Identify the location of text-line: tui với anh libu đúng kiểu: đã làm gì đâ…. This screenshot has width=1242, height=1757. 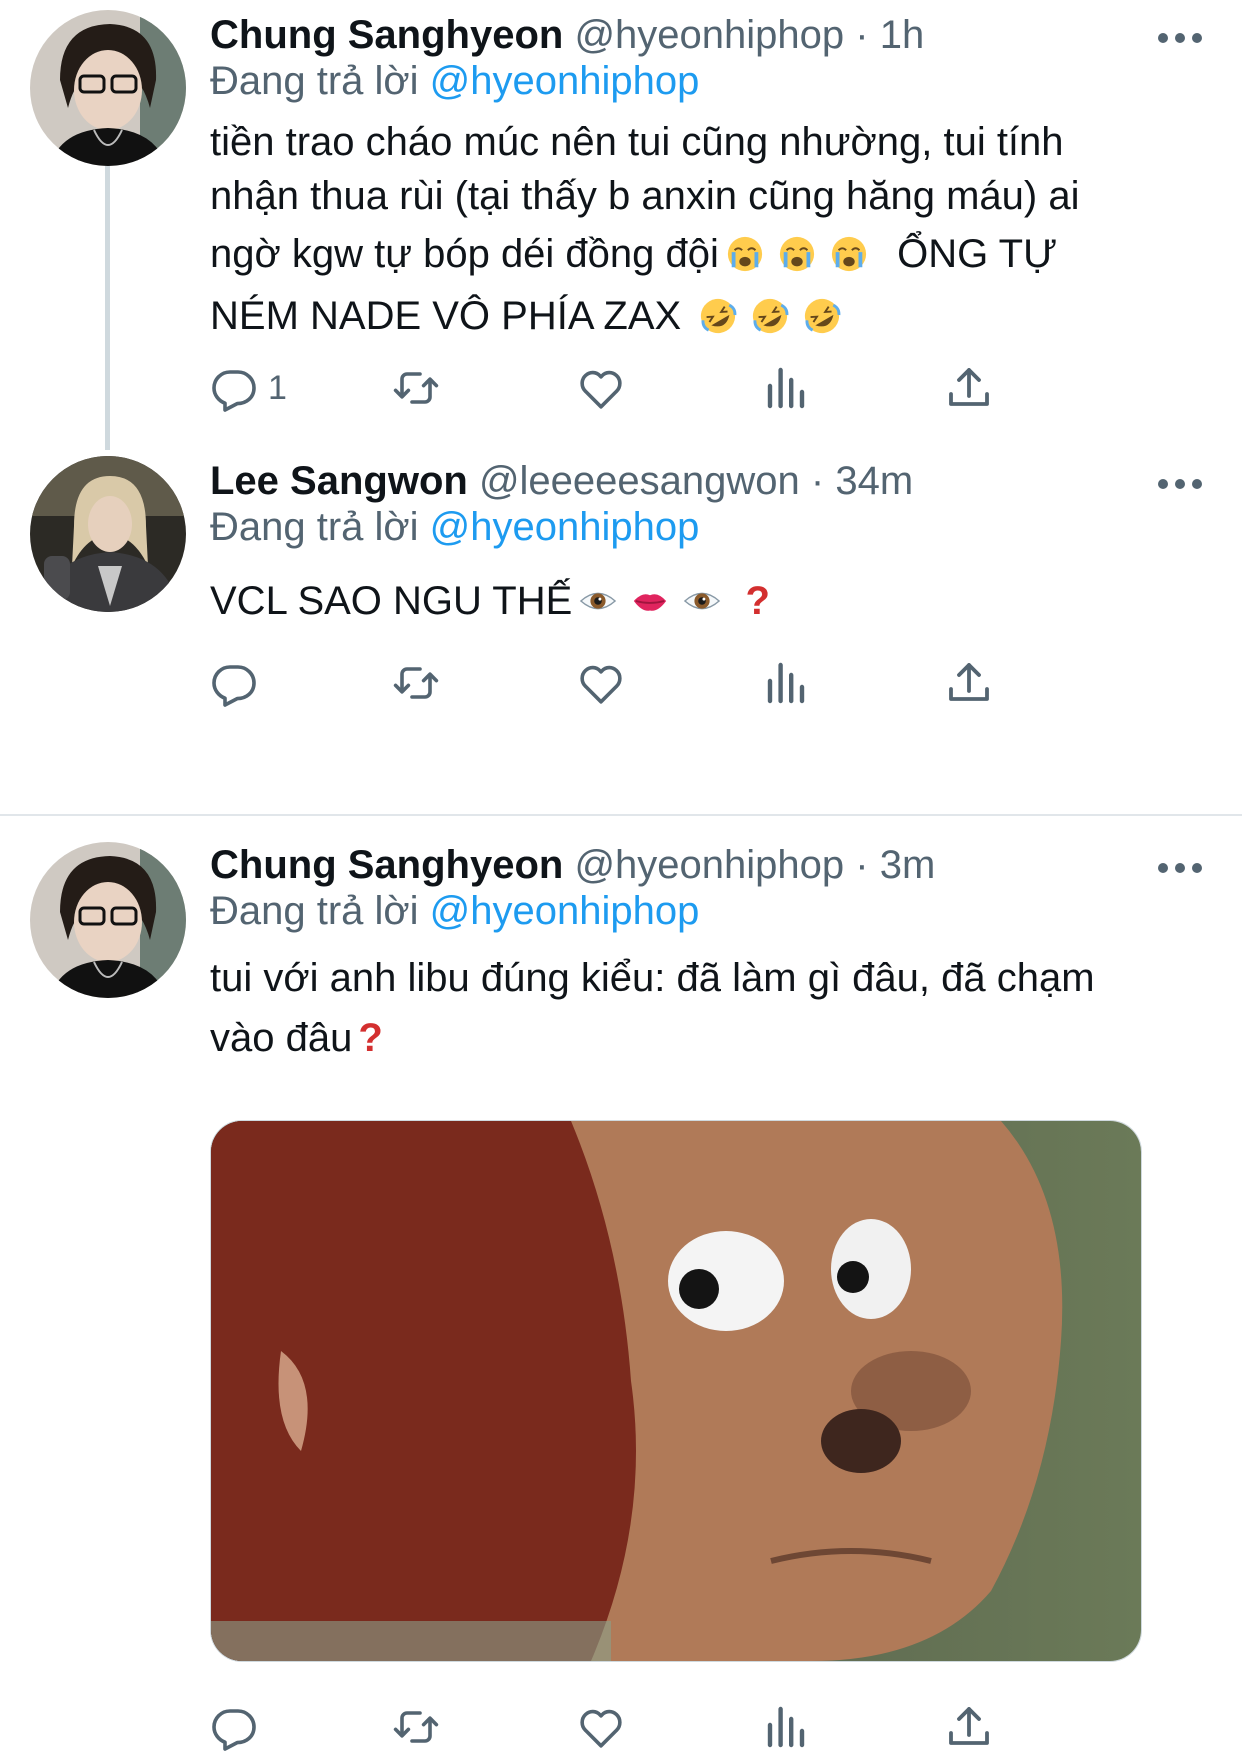
(652, 978).